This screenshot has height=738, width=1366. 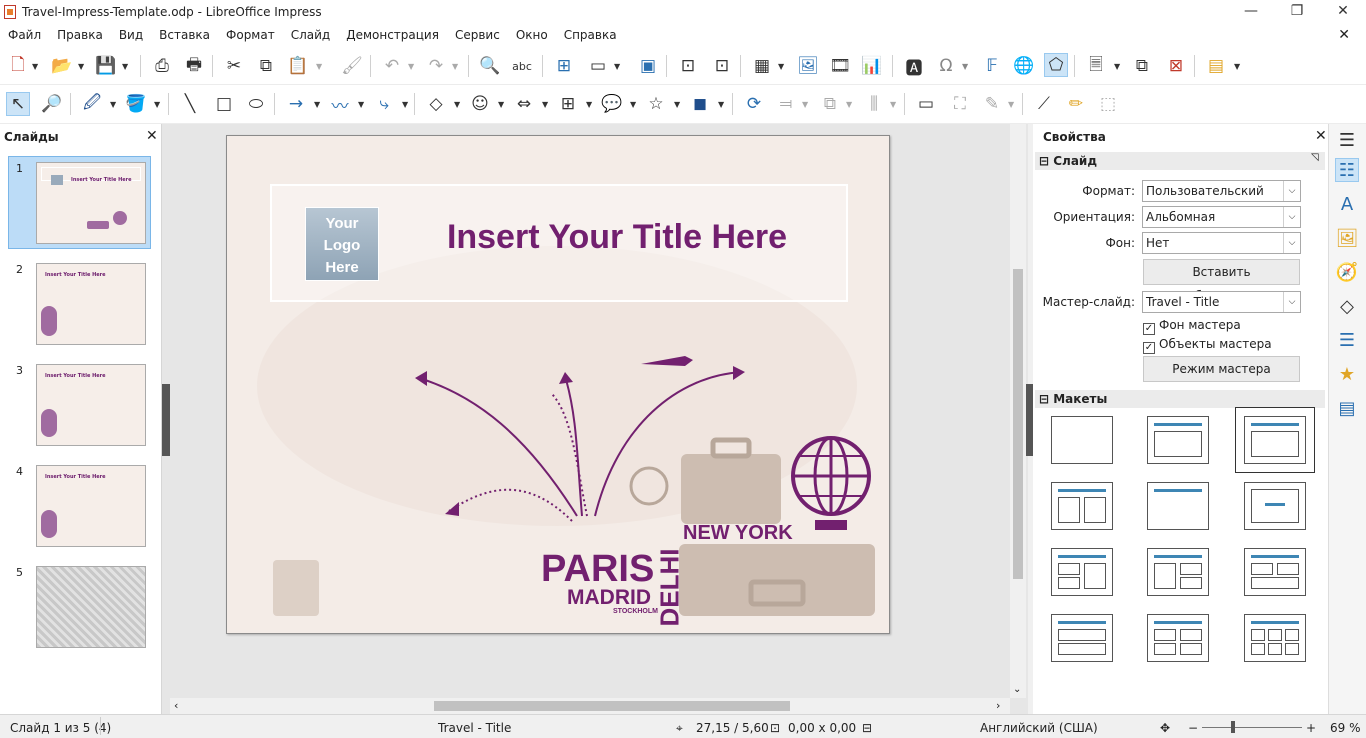 What do you see at coordinates (91, 304) in the screenshot?
I see `slide-thumb-2: Insert Your Title Here` at bounding box center [91, 304].